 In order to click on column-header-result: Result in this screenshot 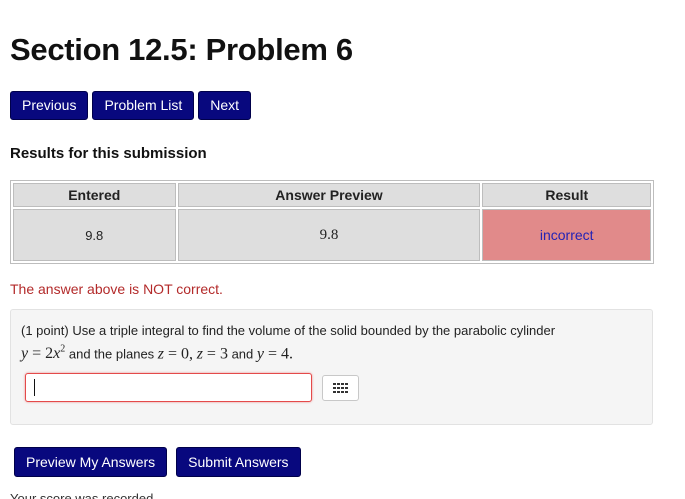, I will do `click(566, 195)`.